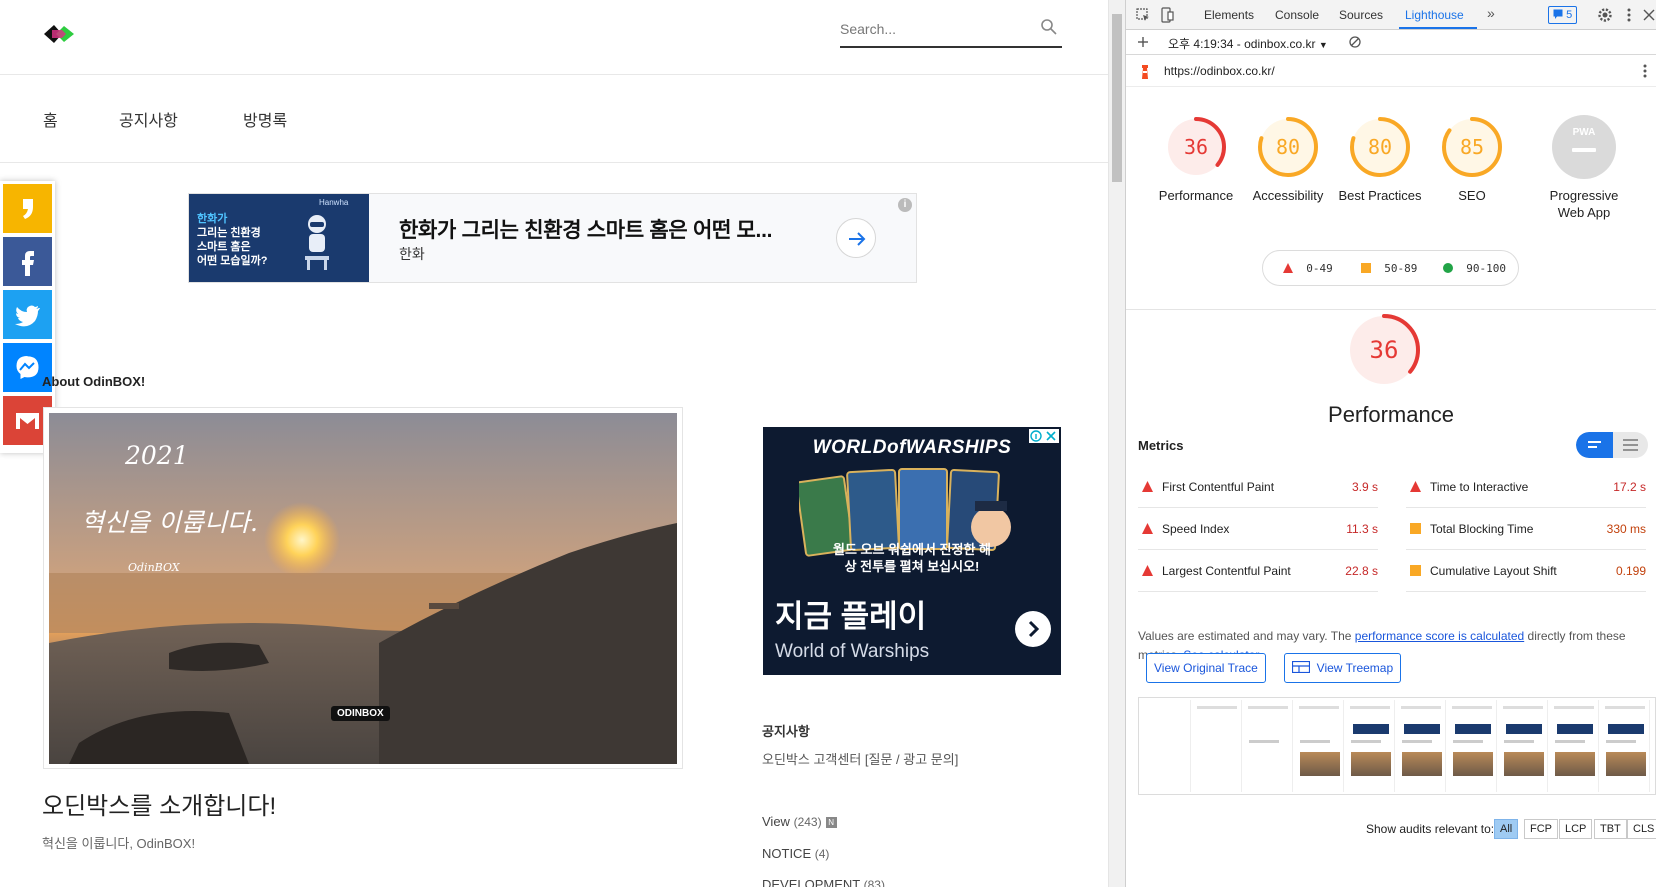 The image size is (1656, 887). I want to click on arrow-right-icon, so click(856, 238).